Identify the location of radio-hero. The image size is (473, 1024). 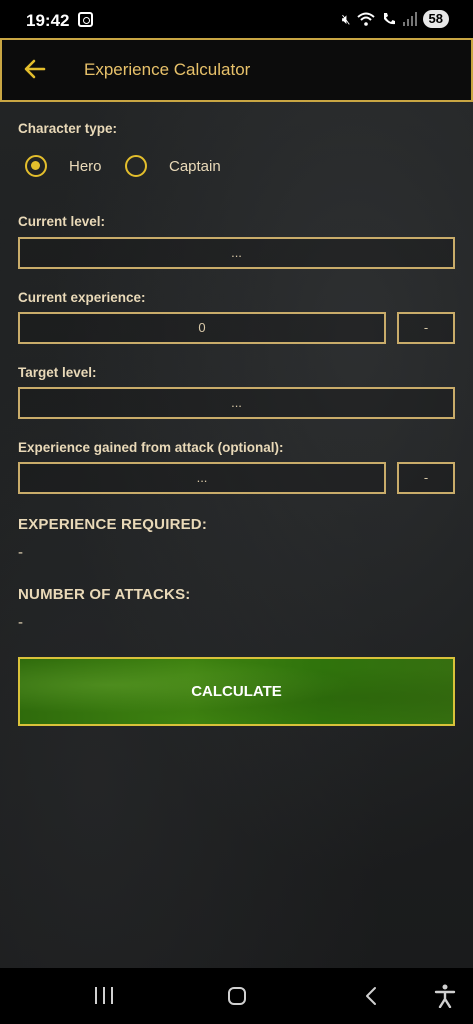
(36, 166).